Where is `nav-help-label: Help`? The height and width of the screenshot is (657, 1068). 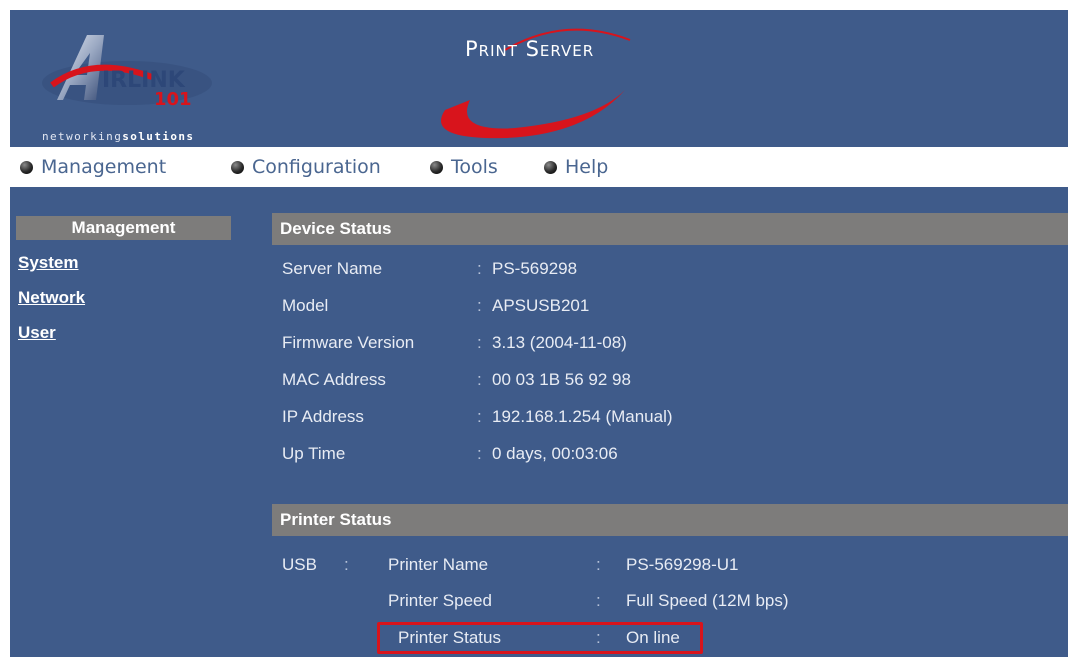 nav-help-label: Help is located at coordinates (587, 167).